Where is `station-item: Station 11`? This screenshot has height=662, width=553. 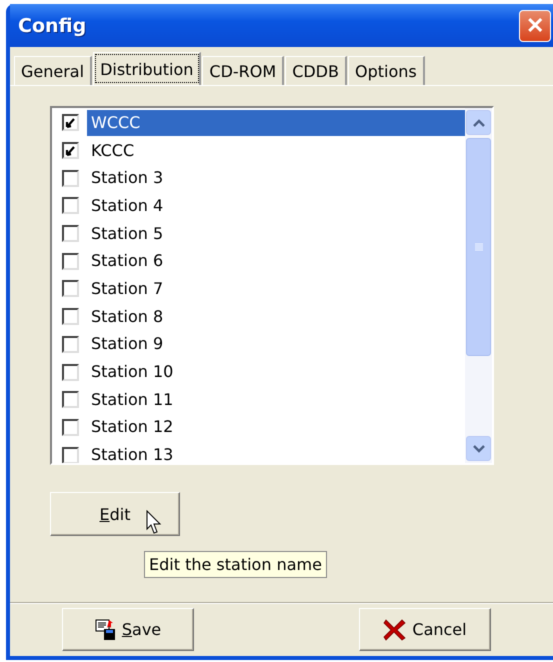 station-item: Station 11 is located at coordinates (276, 399).